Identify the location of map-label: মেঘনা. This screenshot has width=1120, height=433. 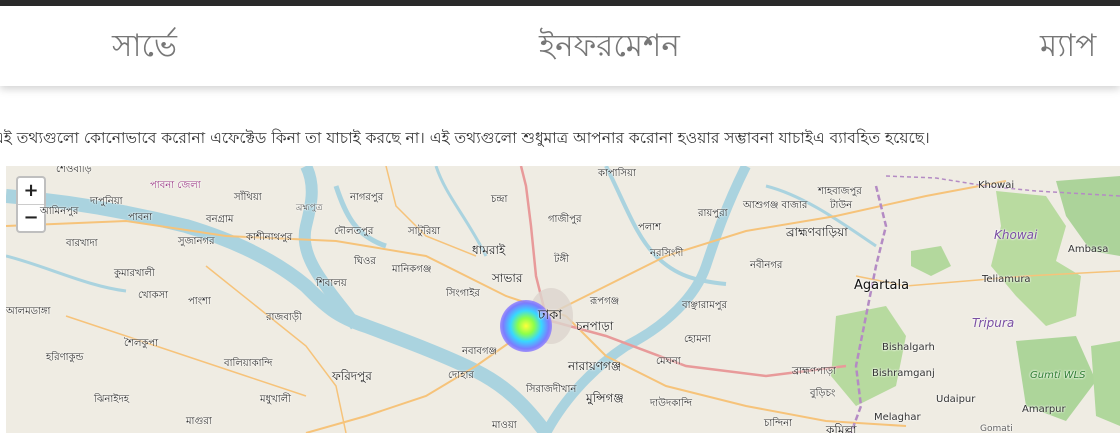
(668, 361).